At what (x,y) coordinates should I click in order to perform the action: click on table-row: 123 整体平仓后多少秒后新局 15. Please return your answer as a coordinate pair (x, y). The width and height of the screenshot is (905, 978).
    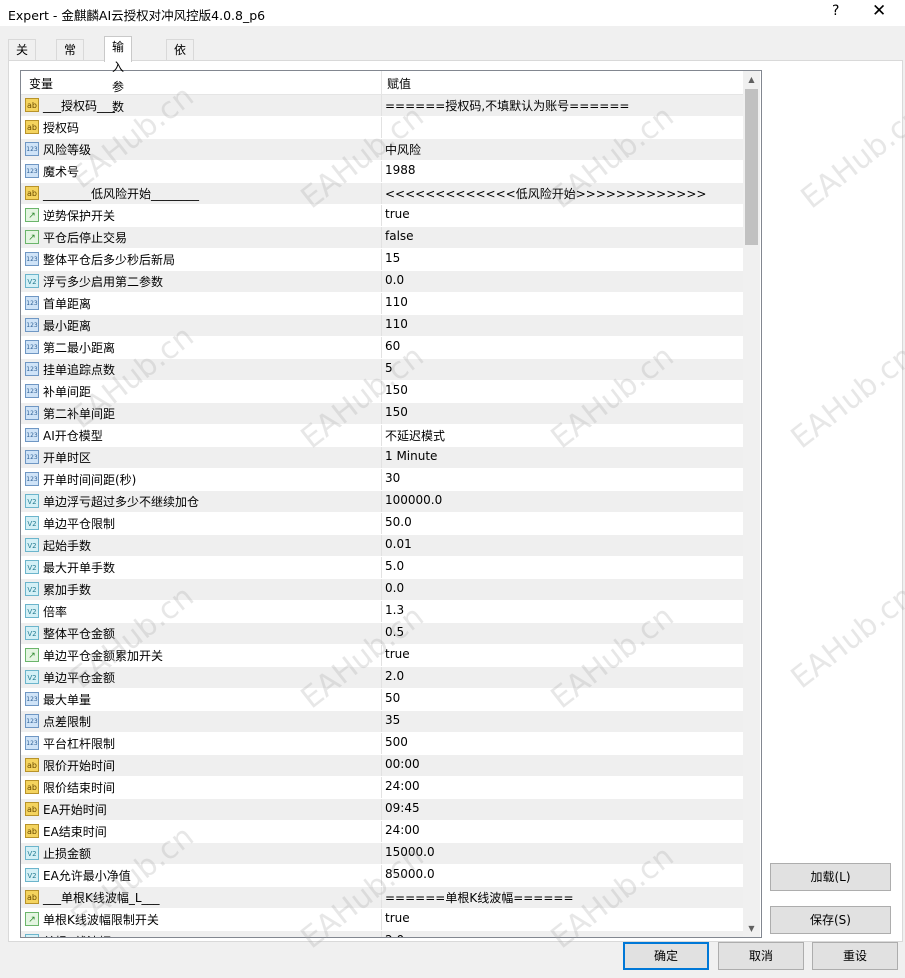
    Looking at the image, I should click on (382, 260).